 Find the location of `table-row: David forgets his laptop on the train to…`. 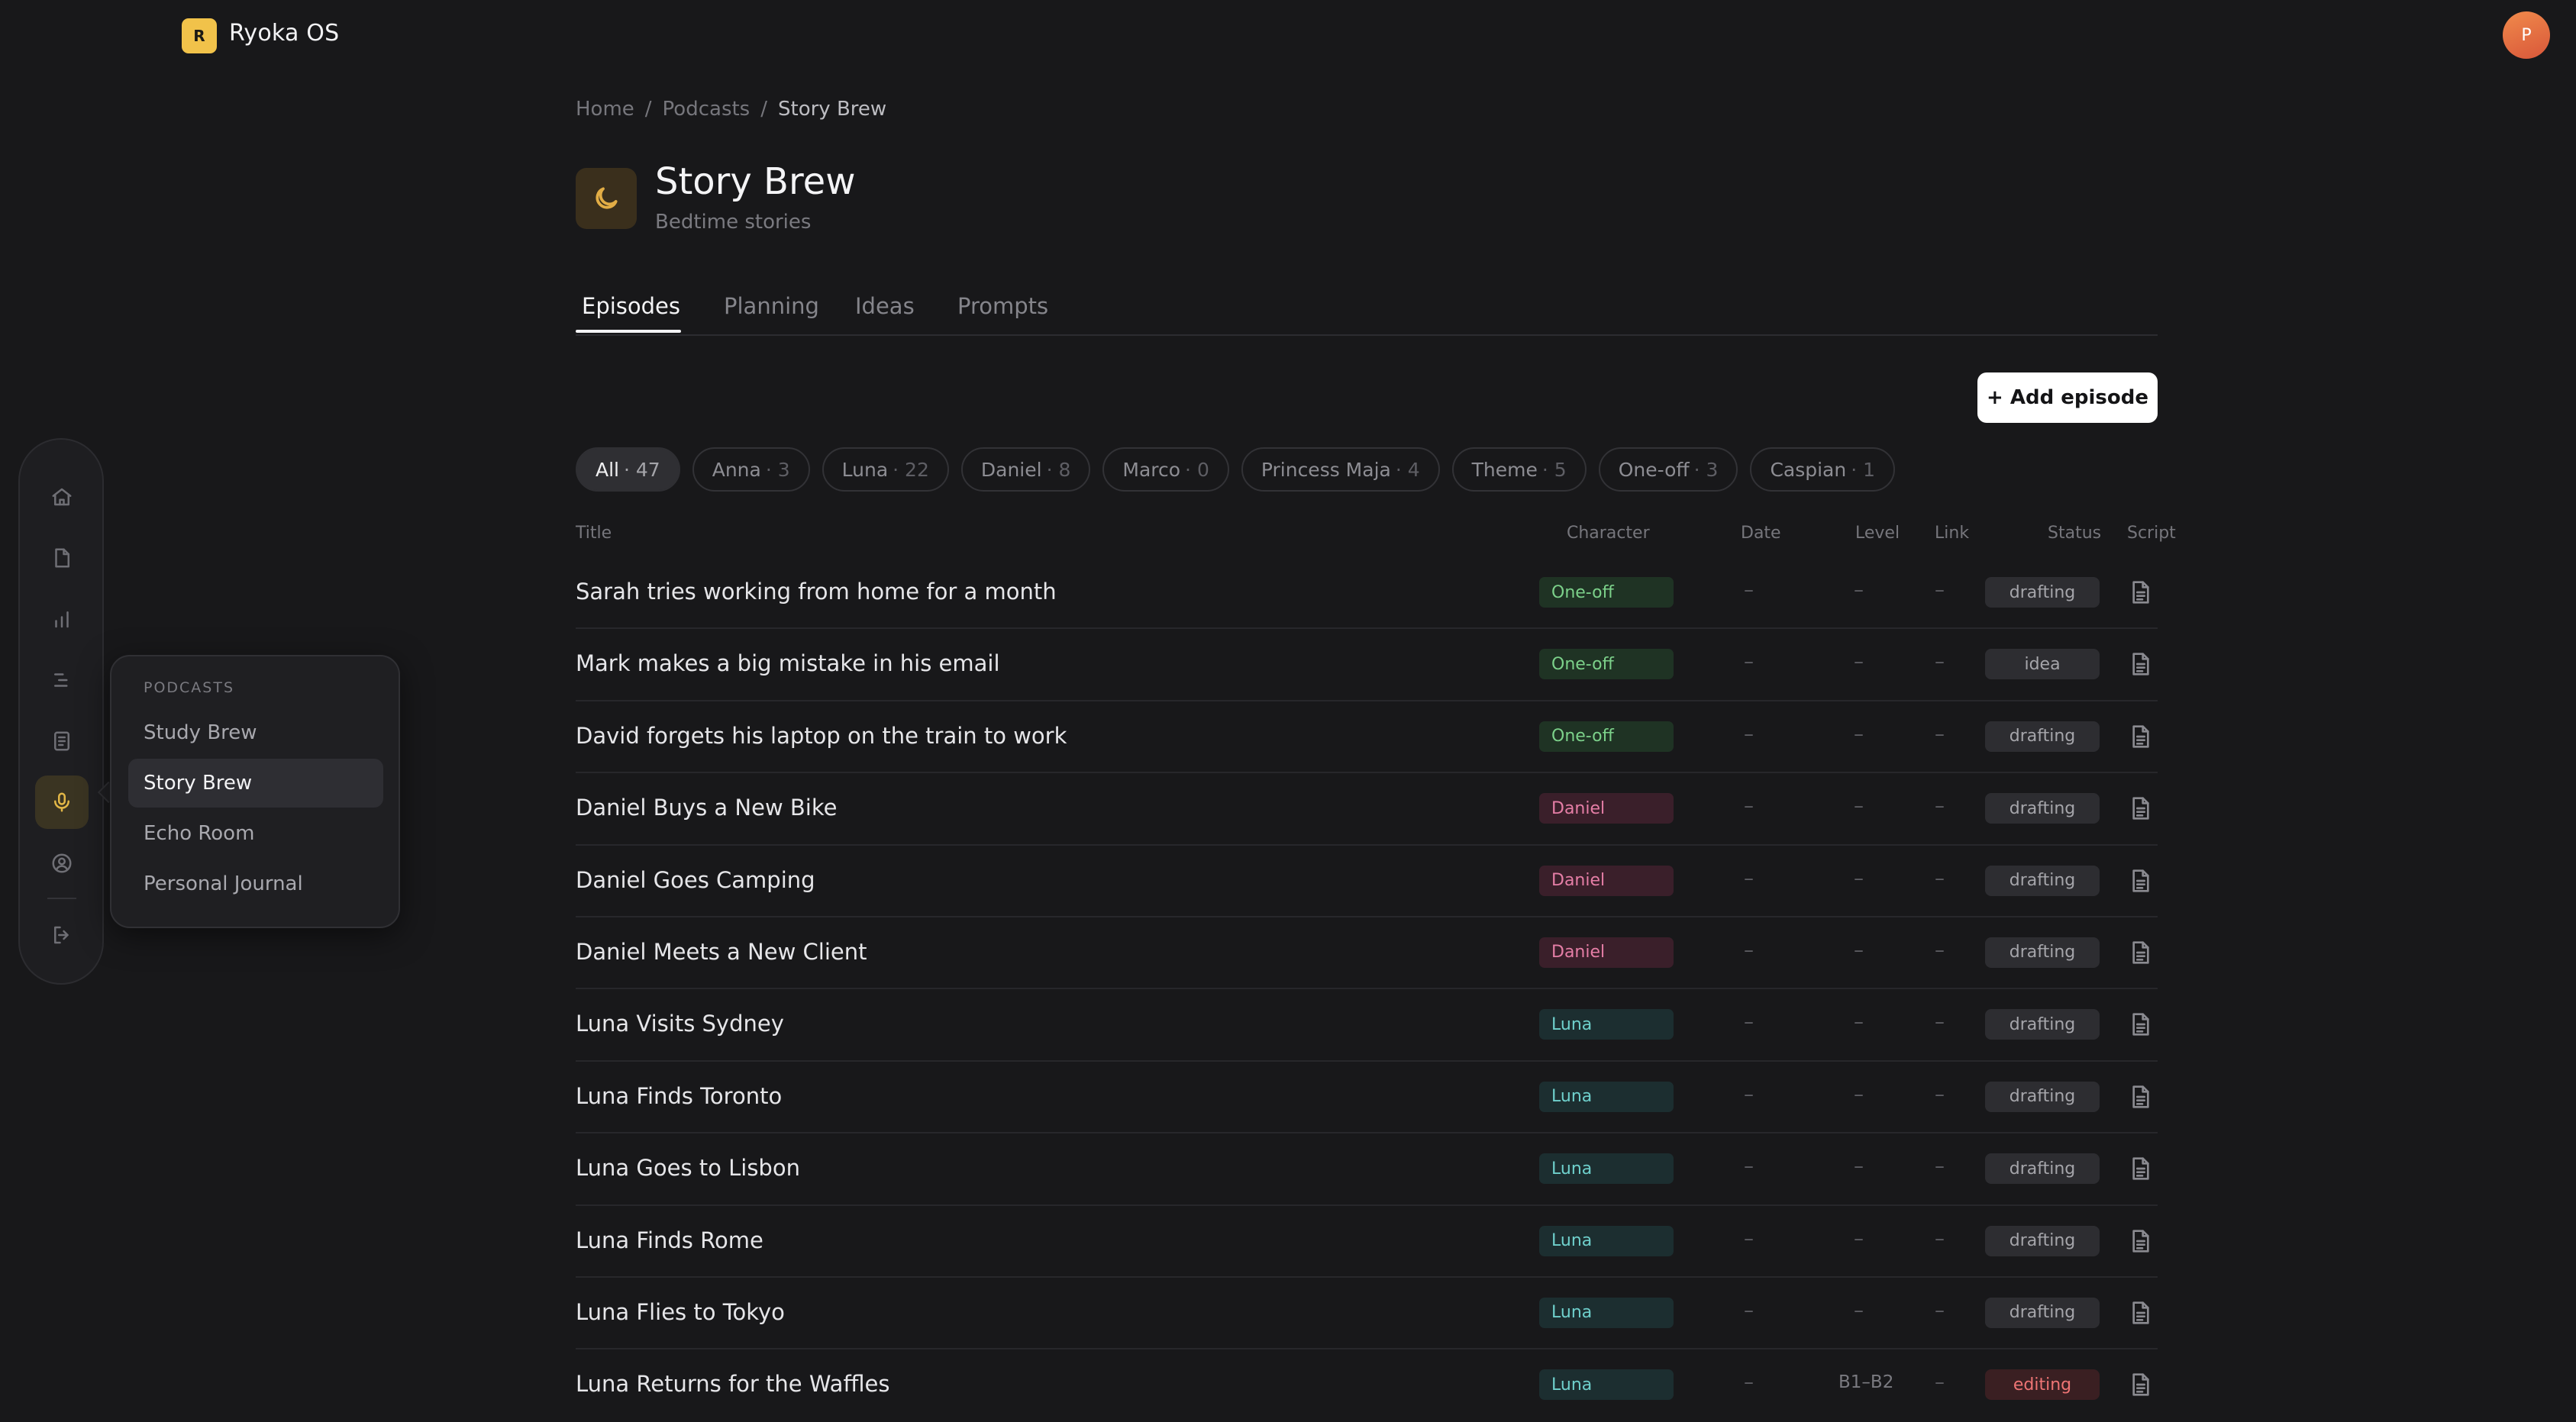

table-row: David forgets his laptop on the train to… is located at coordinates (1367, 737).